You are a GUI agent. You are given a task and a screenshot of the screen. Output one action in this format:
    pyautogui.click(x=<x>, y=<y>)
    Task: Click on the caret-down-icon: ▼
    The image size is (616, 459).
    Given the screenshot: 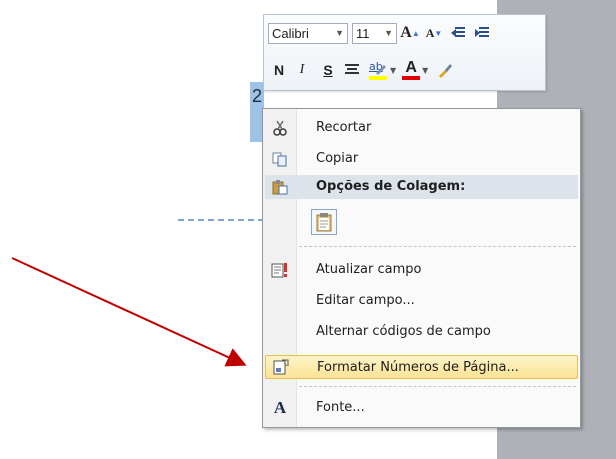 What is the action you would take?
    pyautogui.click(x=438, y=33)
    